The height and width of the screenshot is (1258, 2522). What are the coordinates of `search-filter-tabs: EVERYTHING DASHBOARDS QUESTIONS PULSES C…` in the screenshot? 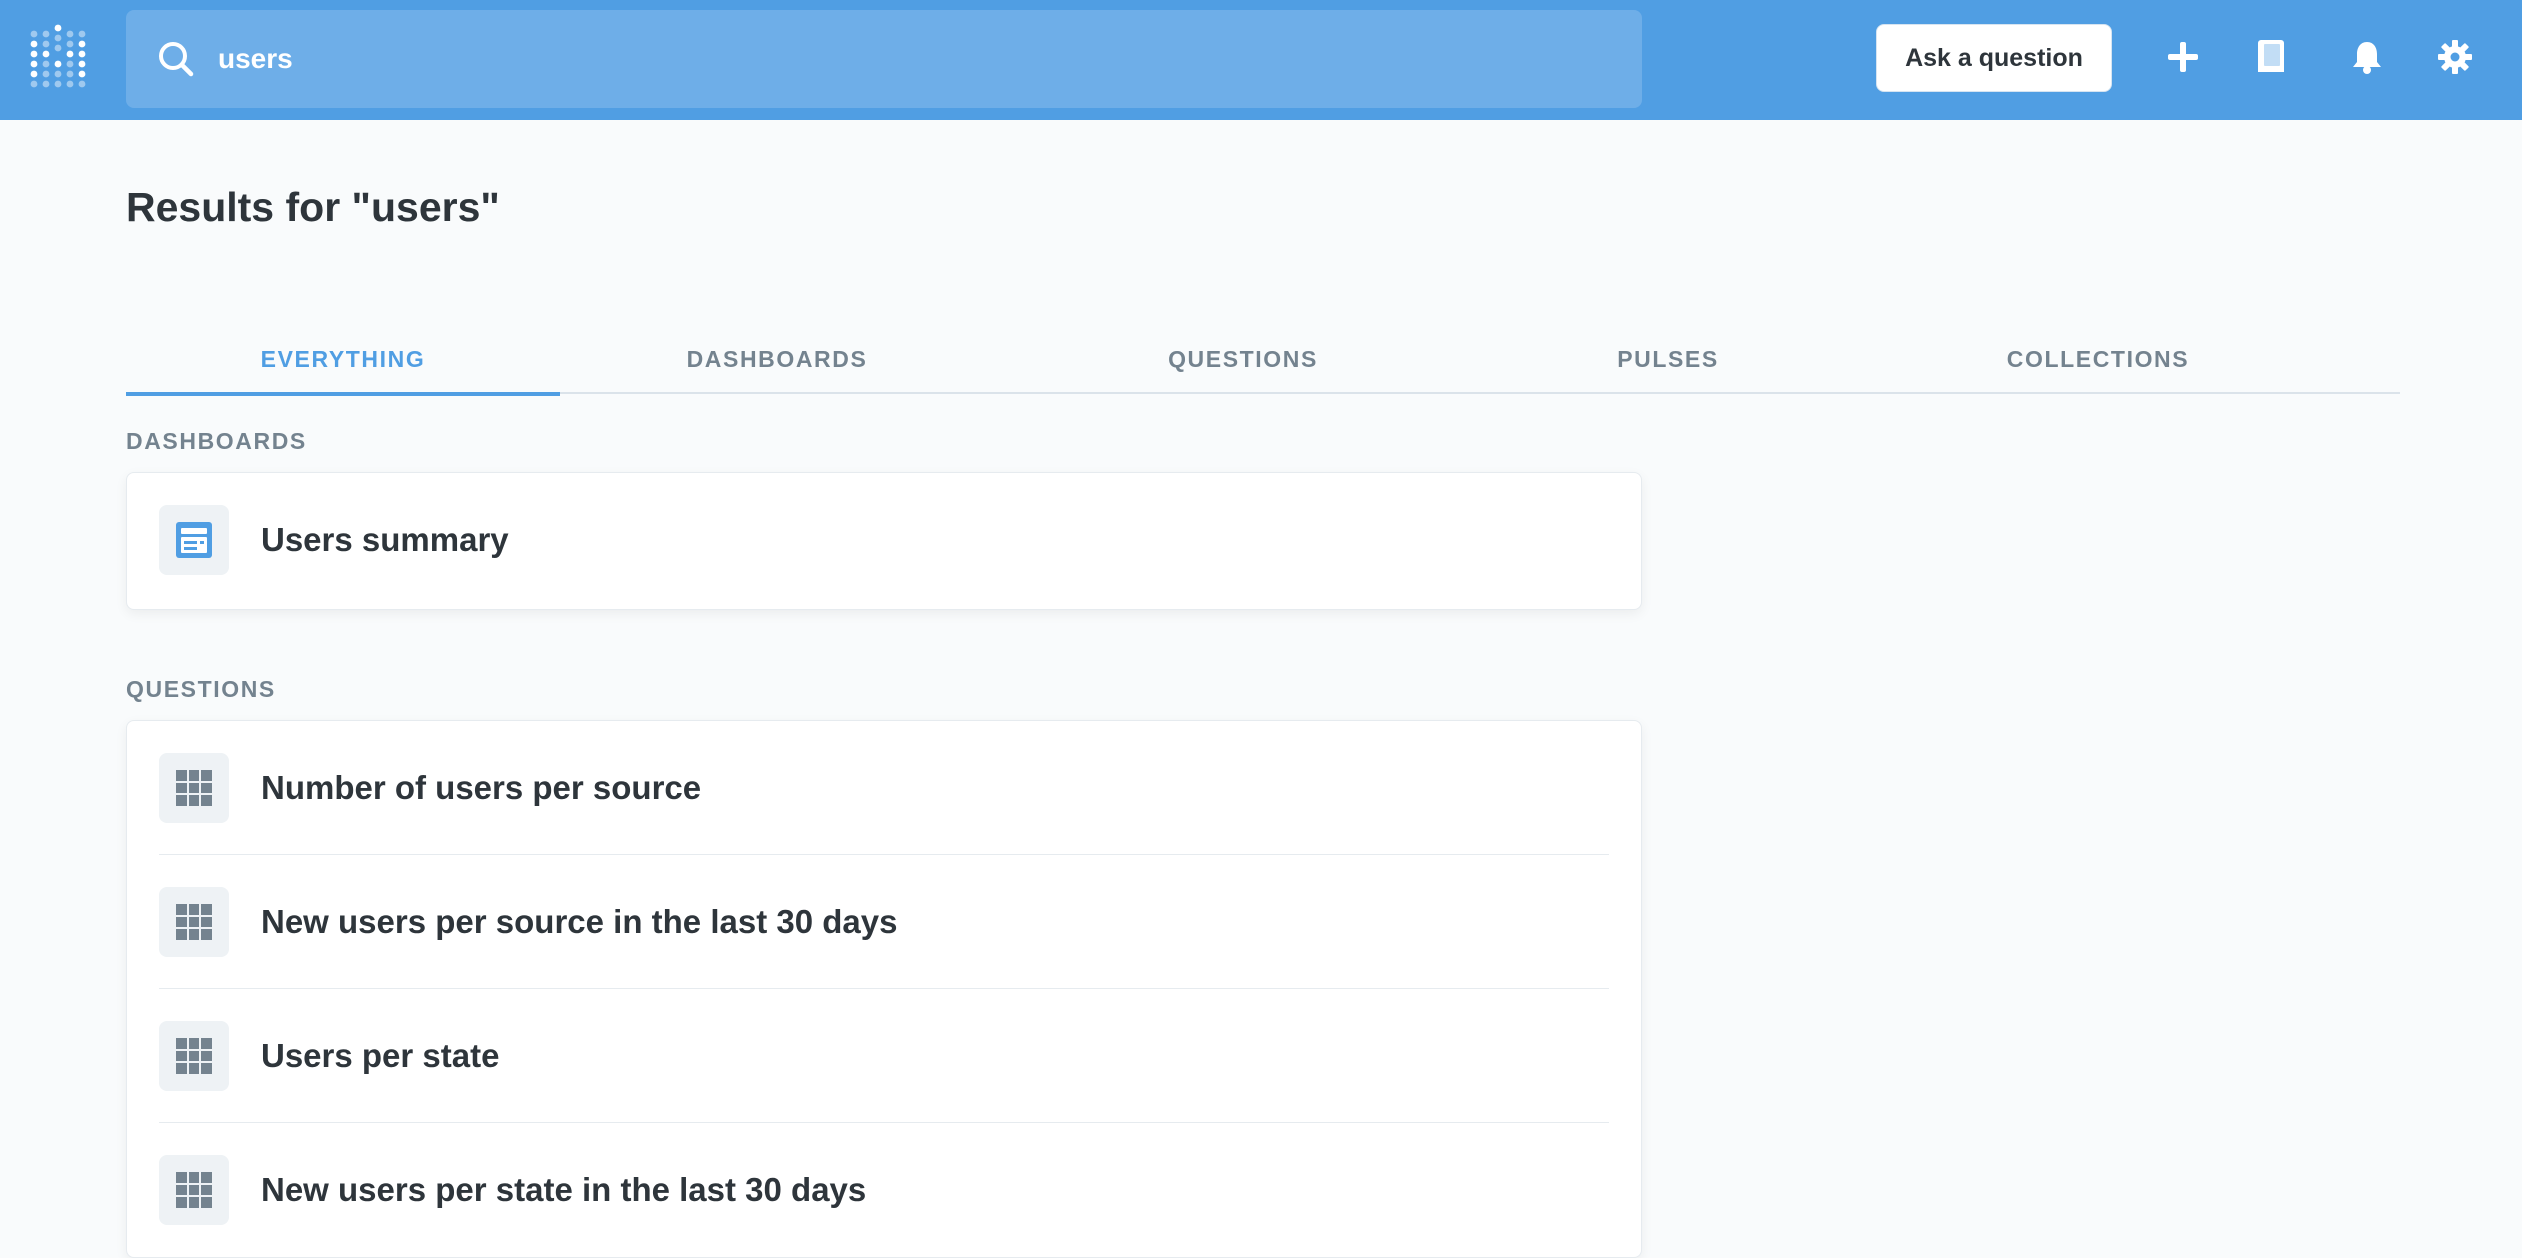 It's located at (1263, 363).